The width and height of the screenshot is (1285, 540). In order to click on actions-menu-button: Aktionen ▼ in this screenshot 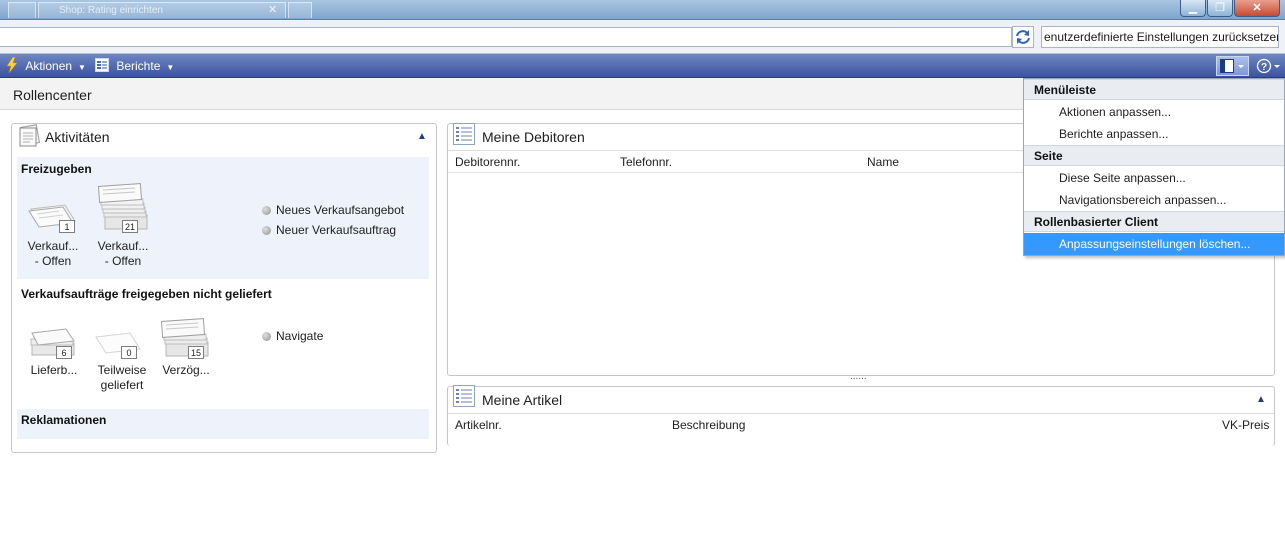, I will do `click(46, 66)`.